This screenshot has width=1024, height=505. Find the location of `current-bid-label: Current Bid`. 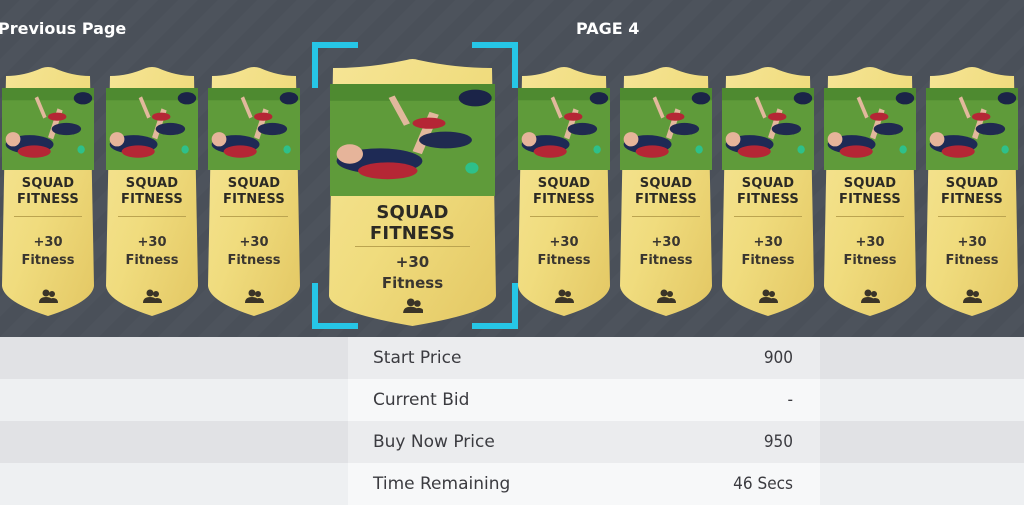

current-bid-label: Current Bid is located at coordinates (421, 400).